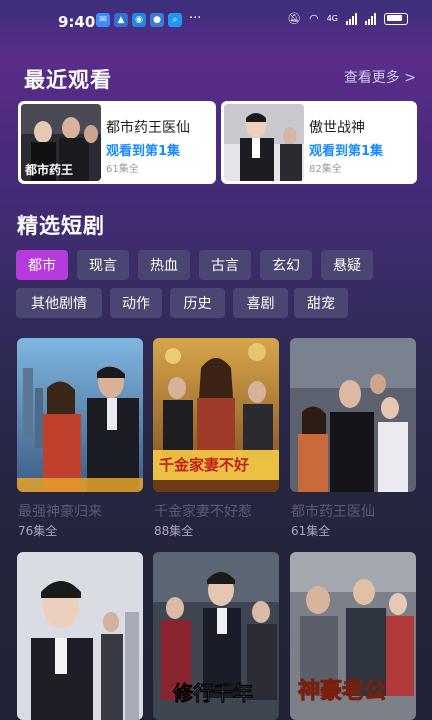 Image resolution: width=432 pixels, height=720 pixels. What do you see at coordinates (175, 20) in the screenshot?
I see `search-notification-icon: ⌕` at bounding box center [175, 20].